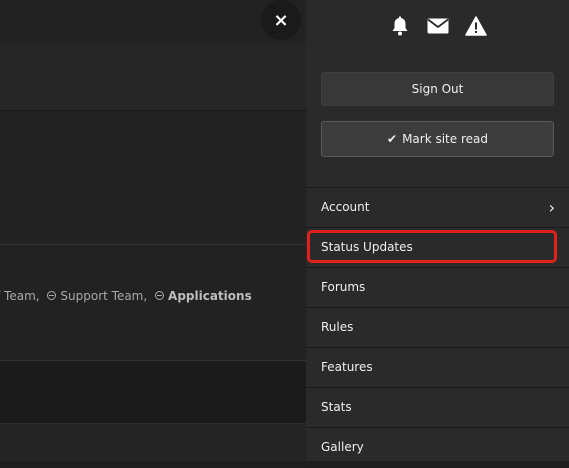 This screenshot has width=569, height=468. What do you see at coordinates (437, 248) in the screenshot?
I see `menu-item-status-updates: Status Updates` at bounding box center [437, 248].